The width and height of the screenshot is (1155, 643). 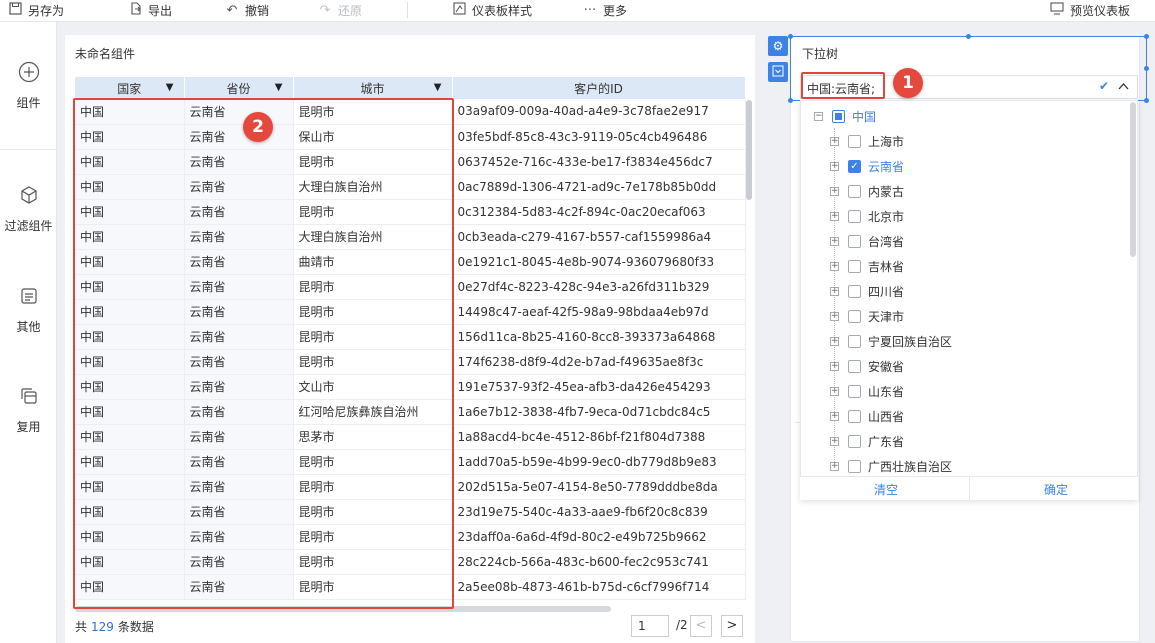 What do you see at coordinates (28, 85) in the screenshot?
I see `nav-item-components: 组件` at bounding box center [28, 85].